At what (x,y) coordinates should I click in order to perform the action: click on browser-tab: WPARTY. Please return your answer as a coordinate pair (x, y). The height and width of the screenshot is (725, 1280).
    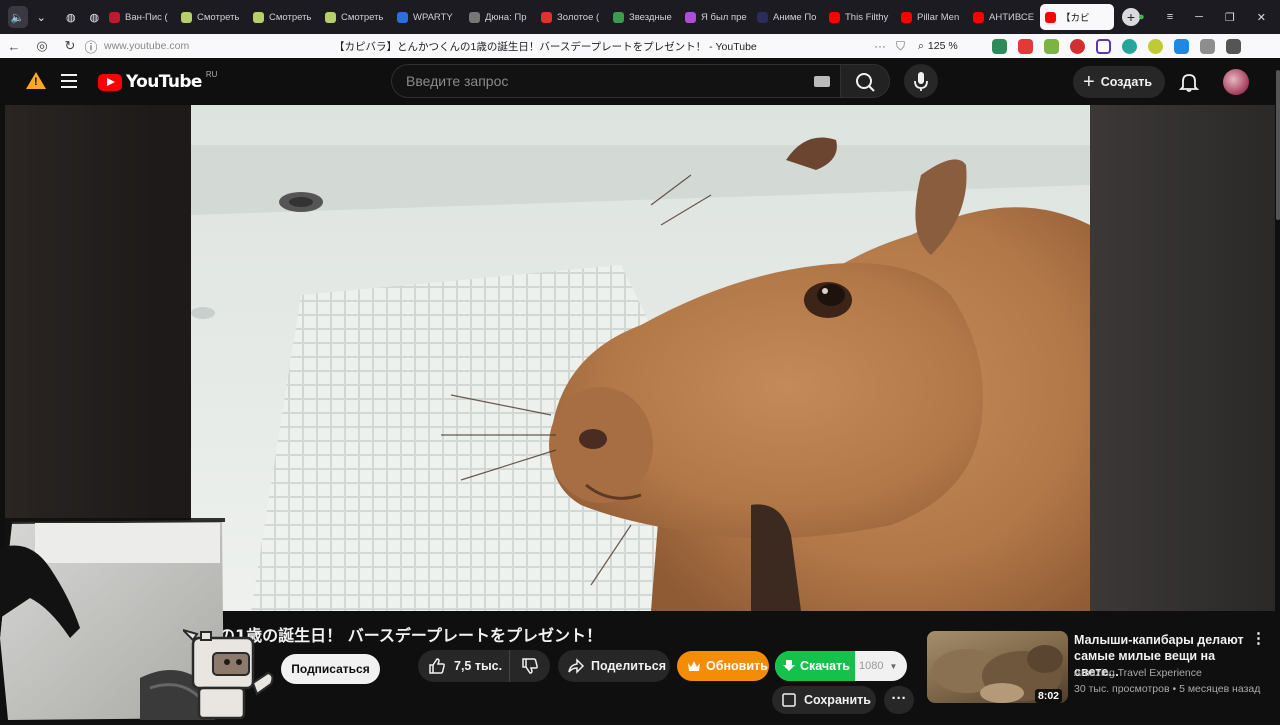
    Looking at the image, I should click on (427, 17).